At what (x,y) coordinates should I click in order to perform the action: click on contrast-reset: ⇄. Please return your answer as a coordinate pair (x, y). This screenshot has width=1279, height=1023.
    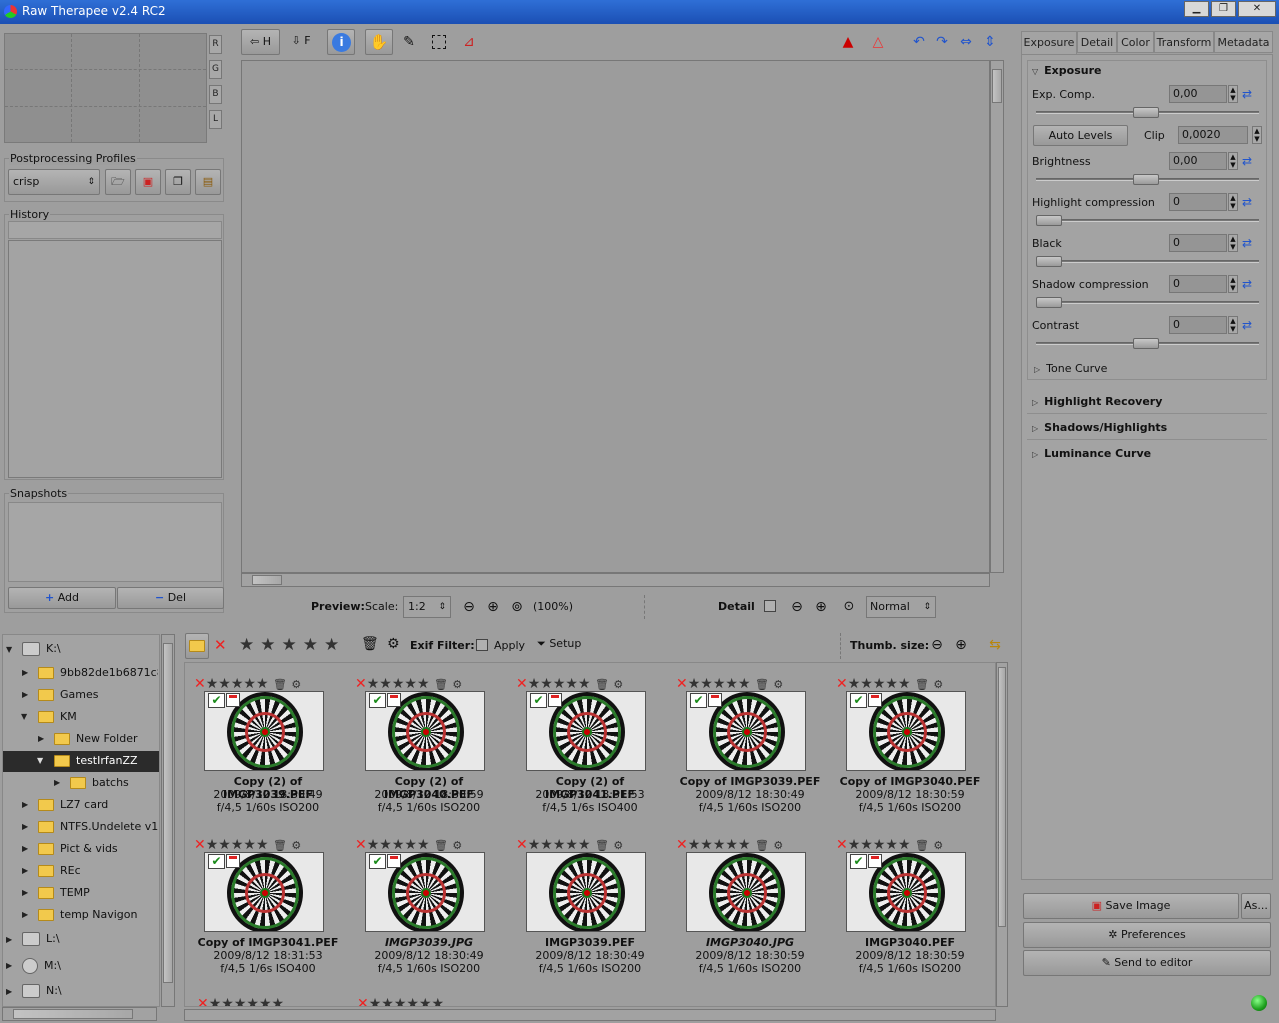
    Looking at the image, I should click on (1251, 325).